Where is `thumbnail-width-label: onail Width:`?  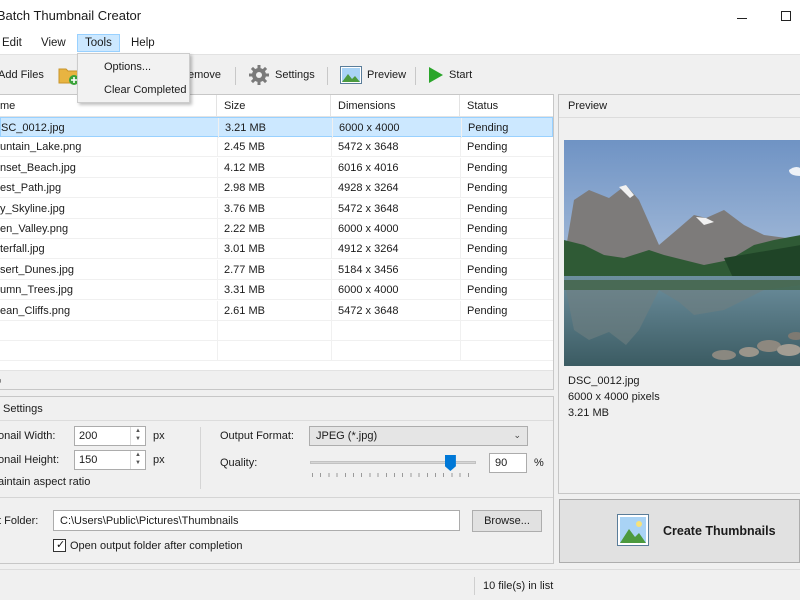
thumbnail-width-label: onail Width: is located at coordinates (28, 436).